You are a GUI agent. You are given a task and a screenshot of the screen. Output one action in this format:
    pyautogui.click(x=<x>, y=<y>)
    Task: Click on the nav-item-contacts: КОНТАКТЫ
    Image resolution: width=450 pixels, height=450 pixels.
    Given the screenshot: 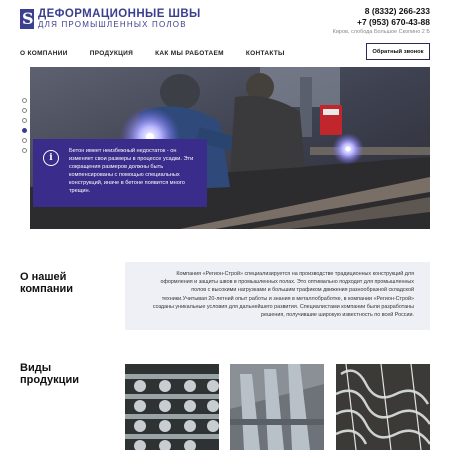 What is the action you would take?
    pyautogui.click(x=265, y=53)
    